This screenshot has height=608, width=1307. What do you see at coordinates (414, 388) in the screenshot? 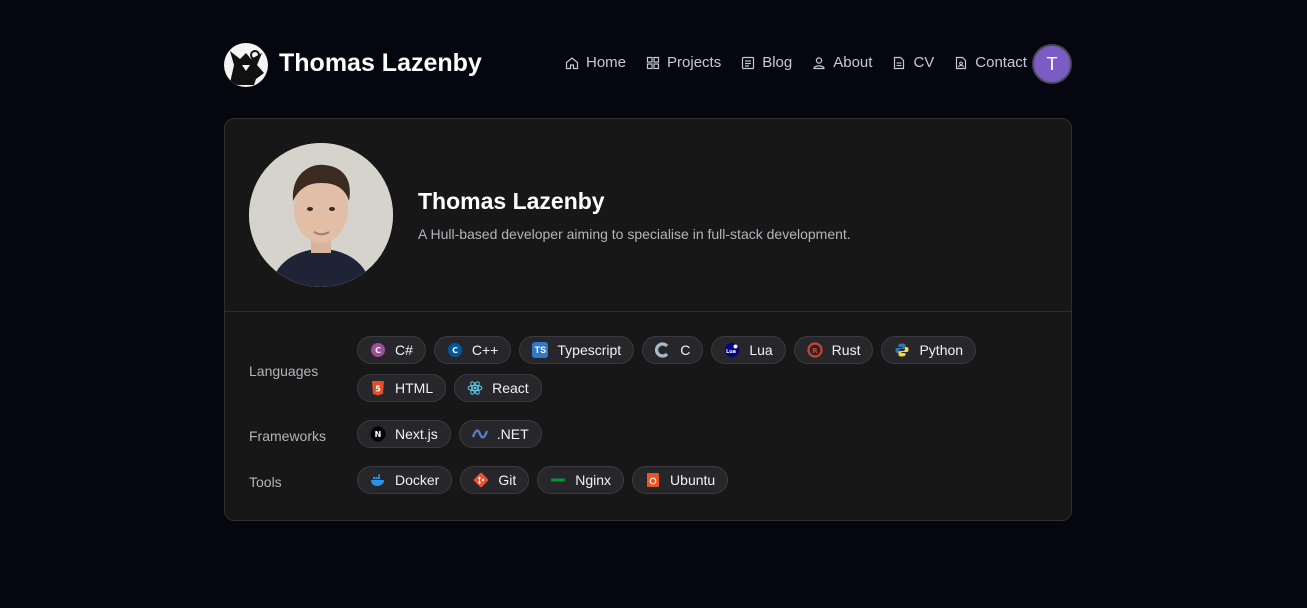
I see `chip-label: HTML` at bounding box center [414, 388].